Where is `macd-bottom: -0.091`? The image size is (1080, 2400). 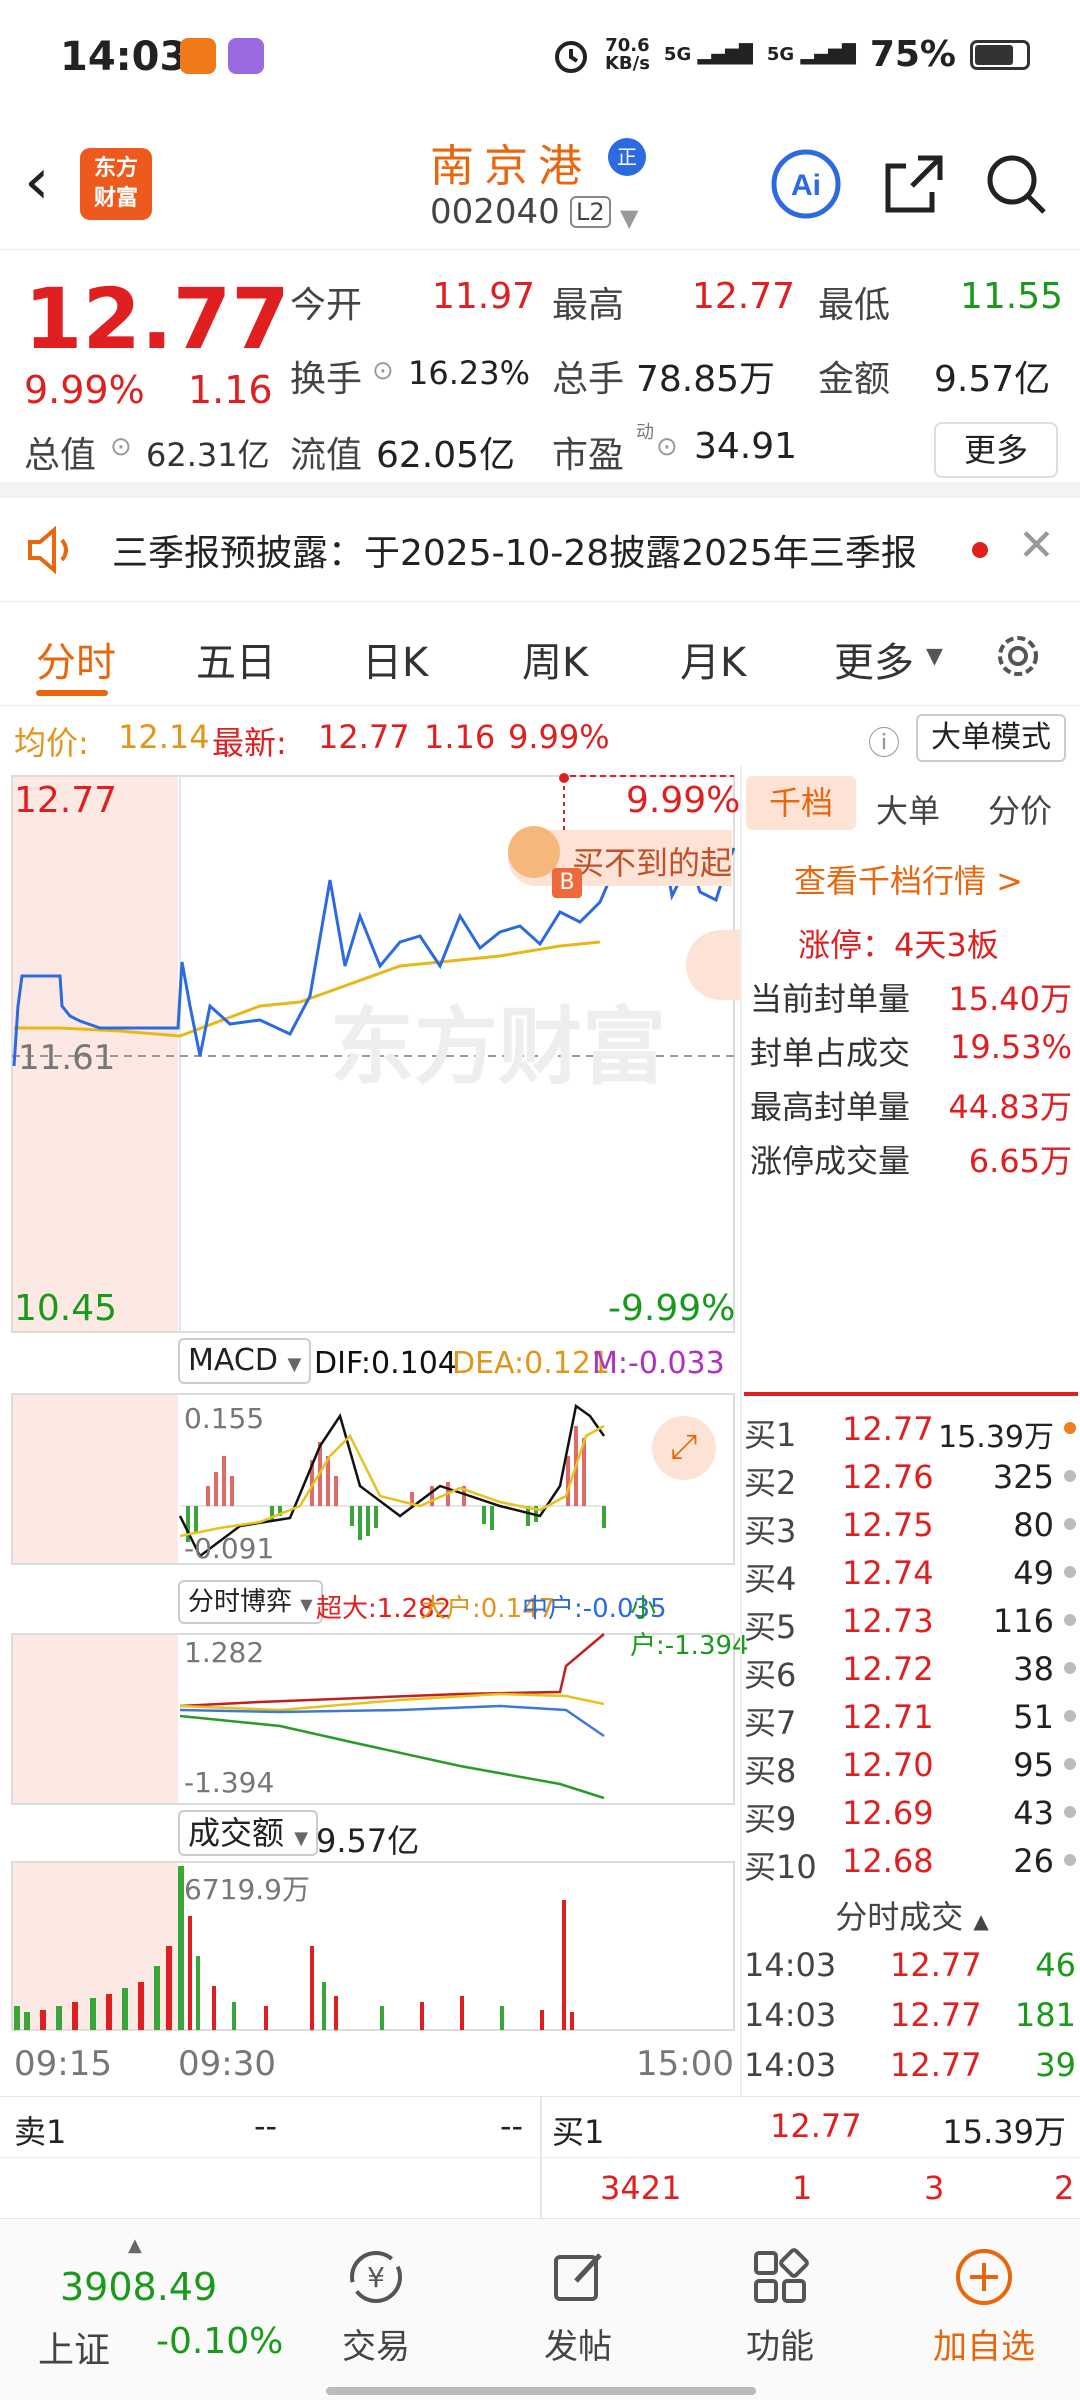
macd-bottom: -0.091 is located at coordinates (229, 1548).